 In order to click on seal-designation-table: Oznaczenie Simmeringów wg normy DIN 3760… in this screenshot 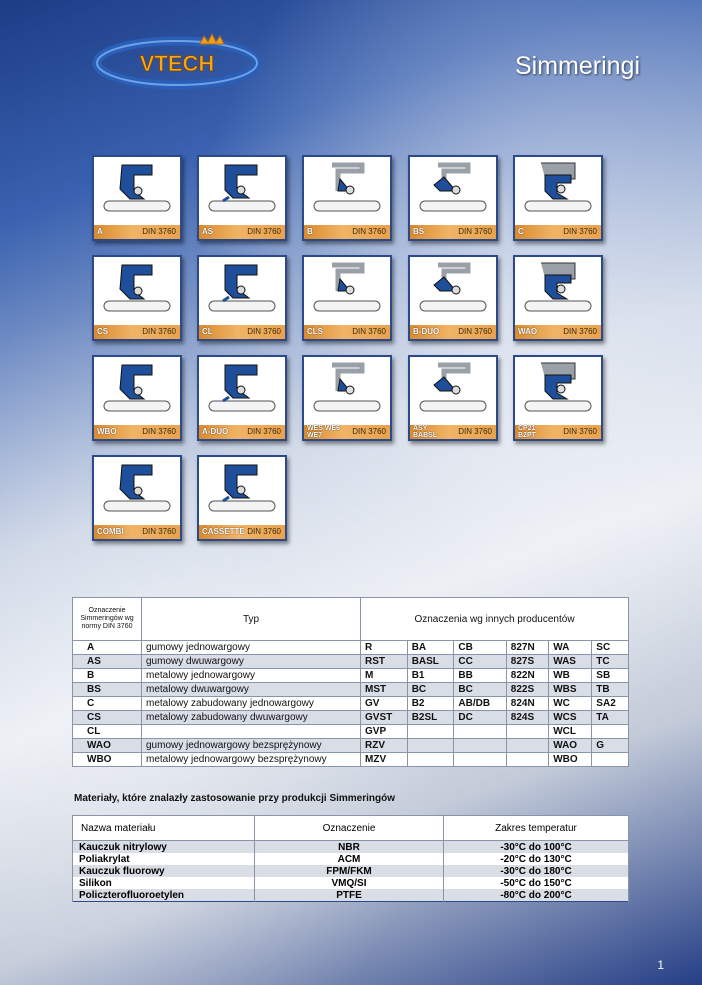, I will do `click(350, 682)`.